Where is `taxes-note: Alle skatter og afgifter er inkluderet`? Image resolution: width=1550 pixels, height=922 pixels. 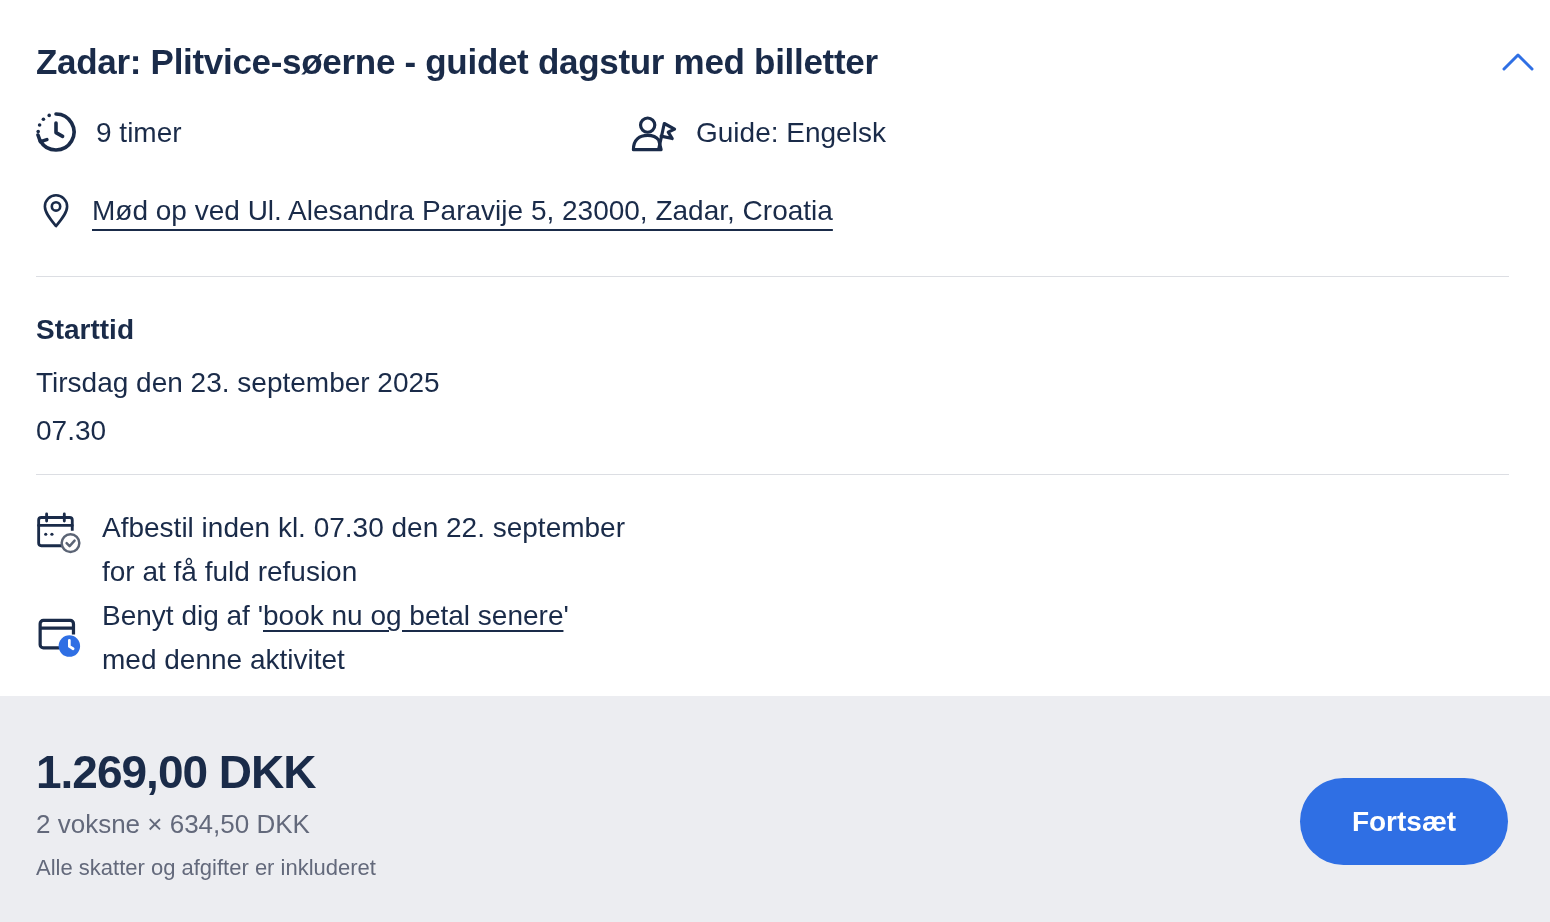 taxes-note: Alle skatter og afgifter er inkluderet is located at coordinates (206, 868).